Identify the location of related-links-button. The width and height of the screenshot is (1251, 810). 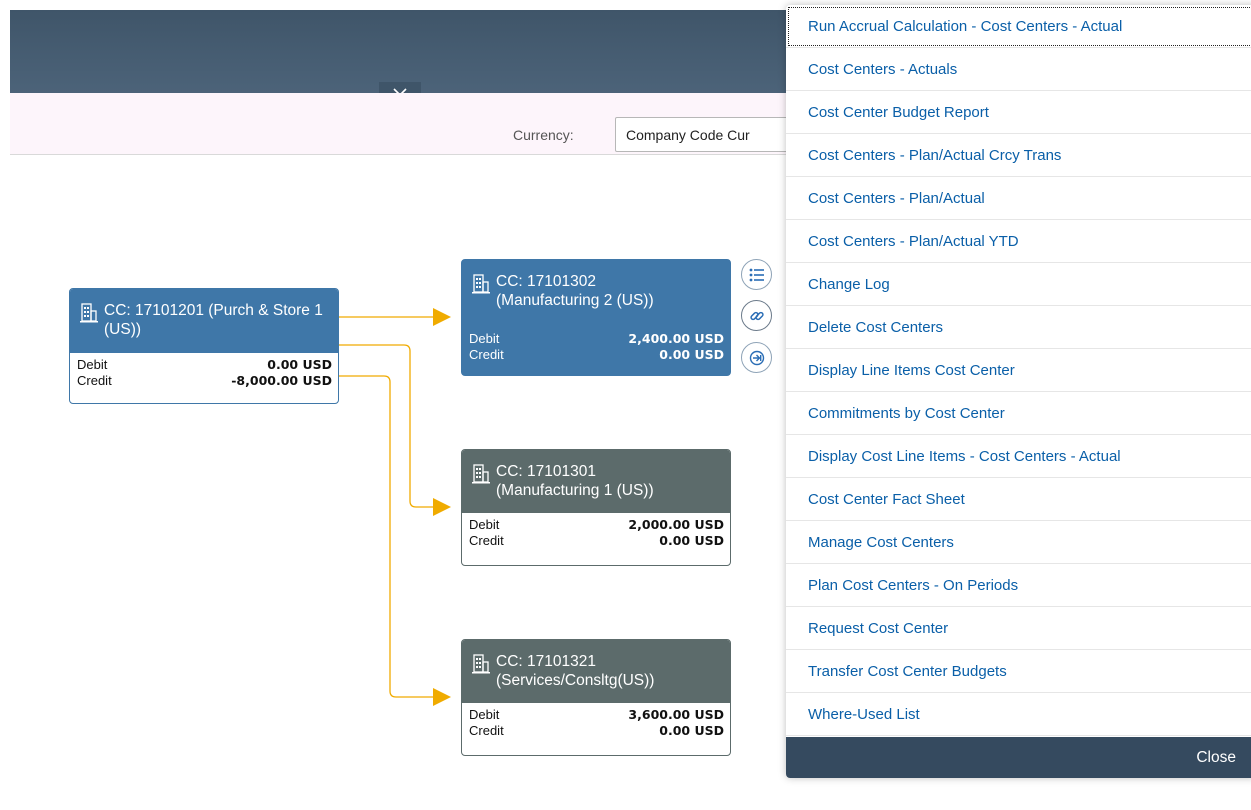
(756, 315).